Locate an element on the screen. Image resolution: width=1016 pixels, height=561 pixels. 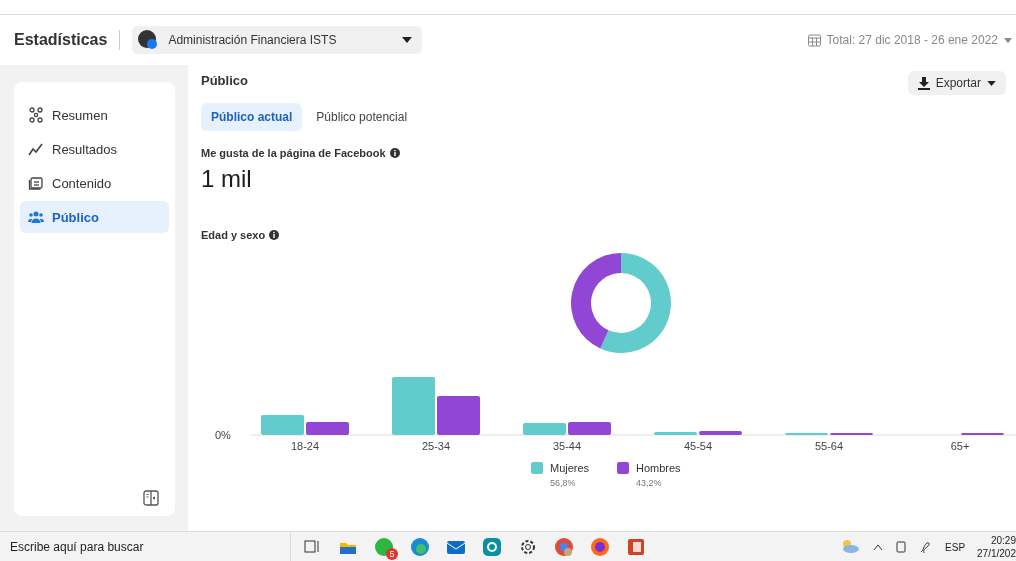
sidebar-item: Contenido is located at coordinates (94, 183).